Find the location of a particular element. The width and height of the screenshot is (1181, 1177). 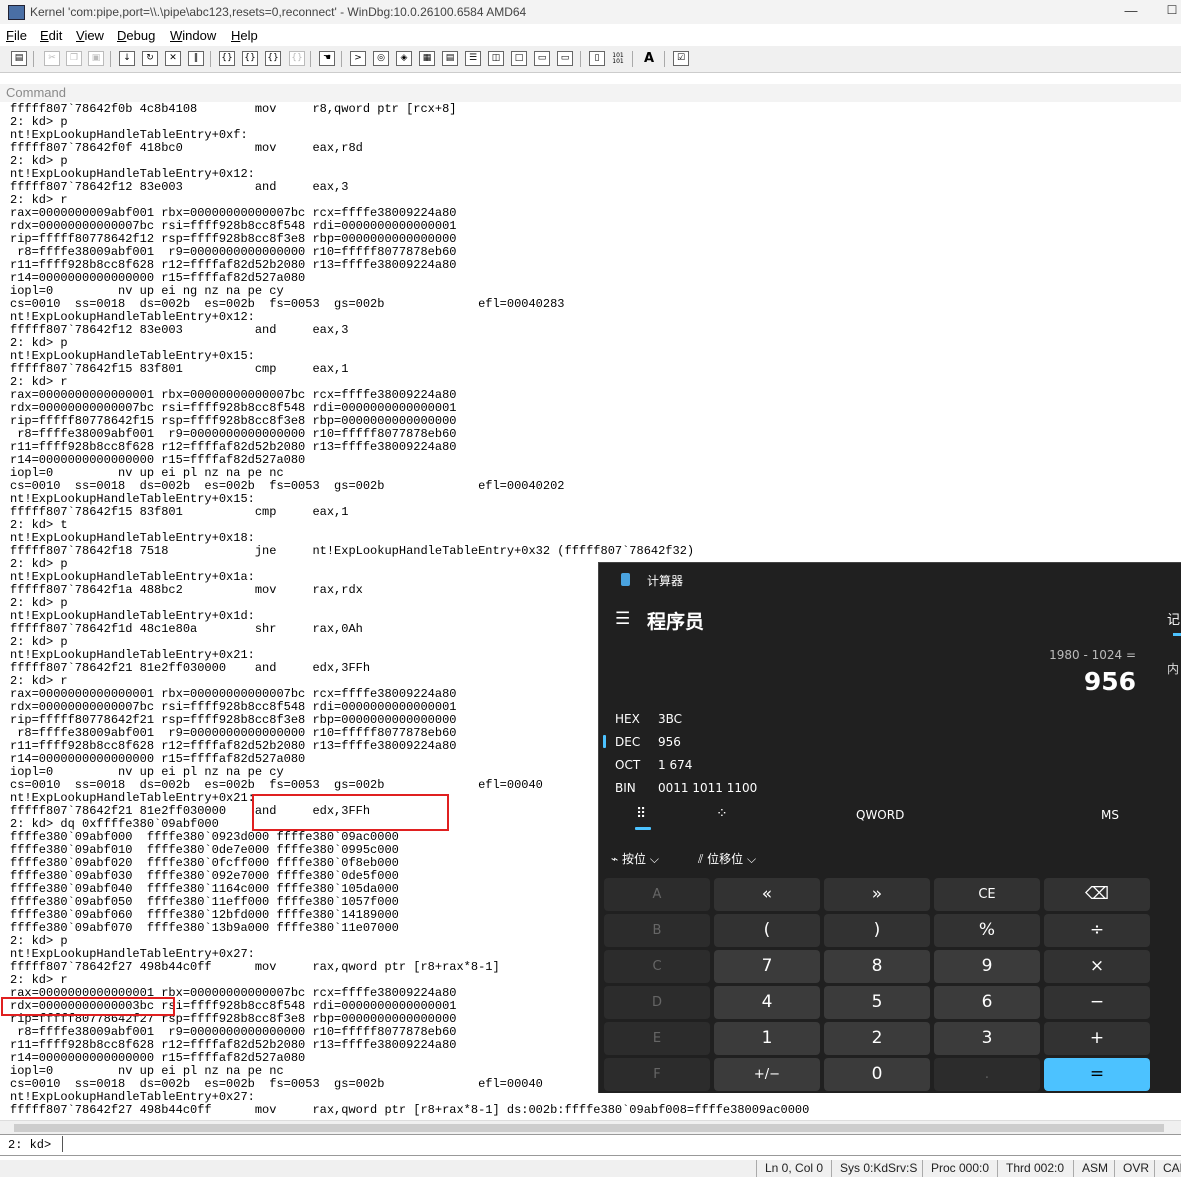

key-divide: ÷ is located at coordinates (1097, 930).